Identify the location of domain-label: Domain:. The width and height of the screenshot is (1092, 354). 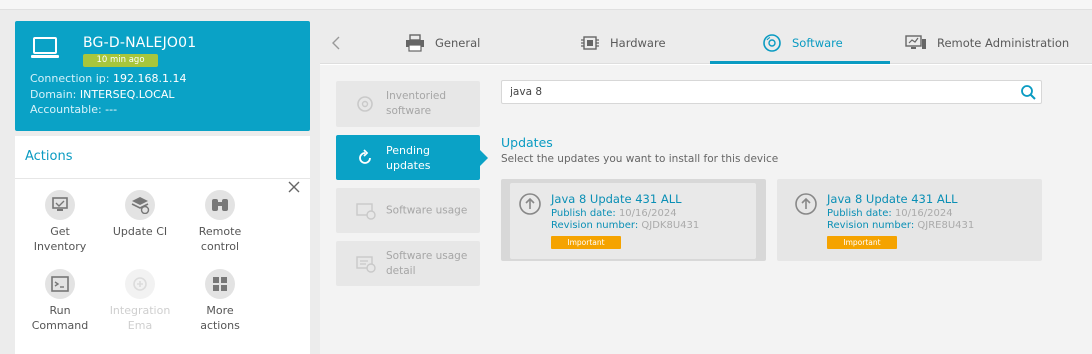
(53, 94).